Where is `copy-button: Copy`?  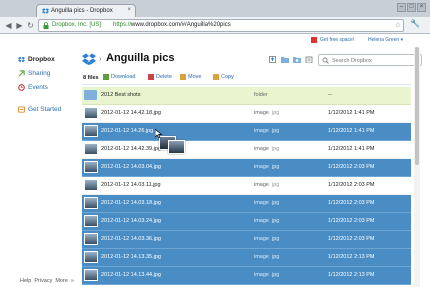 copy-button: Copy is located at coordinates (223, 78).